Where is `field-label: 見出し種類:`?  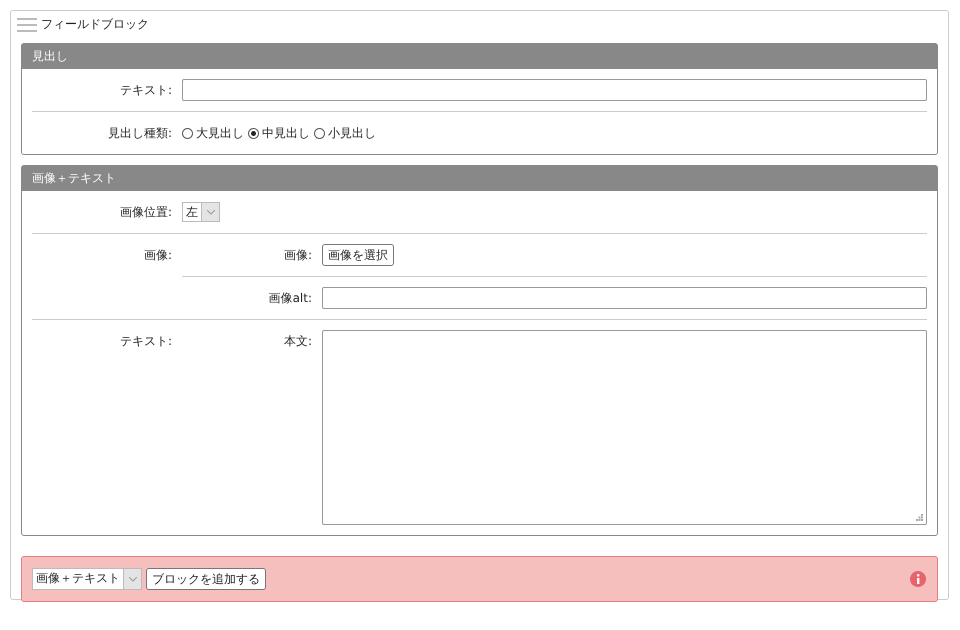
field-label: 見出し種類: is located at coordinates (140, 133).